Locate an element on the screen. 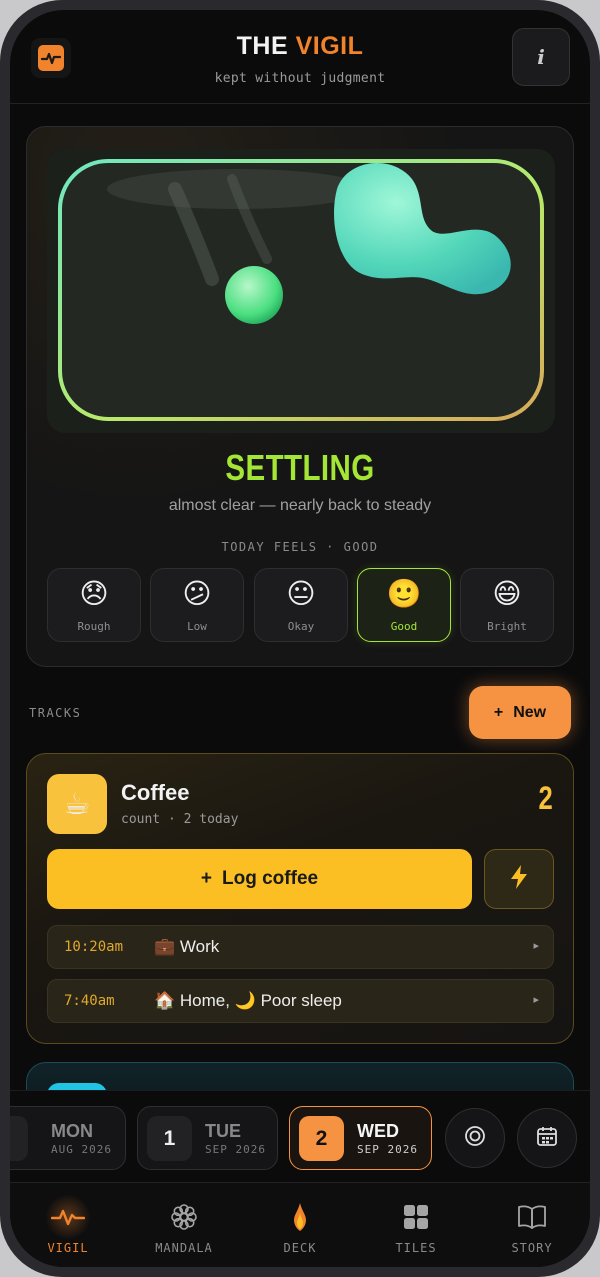  quick-log-button is located at coordinates (519, 879).